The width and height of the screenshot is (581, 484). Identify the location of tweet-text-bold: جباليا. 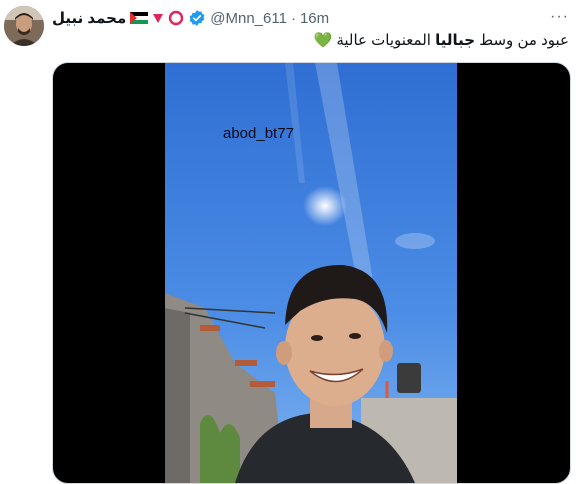
(455, 40).